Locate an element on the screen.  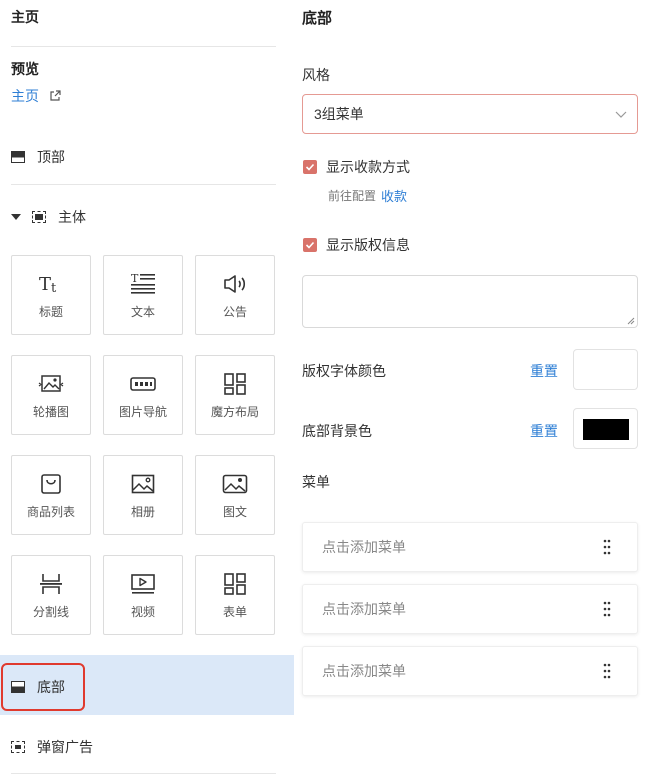
component-label: 公告 is located at coordinates (234, 311).